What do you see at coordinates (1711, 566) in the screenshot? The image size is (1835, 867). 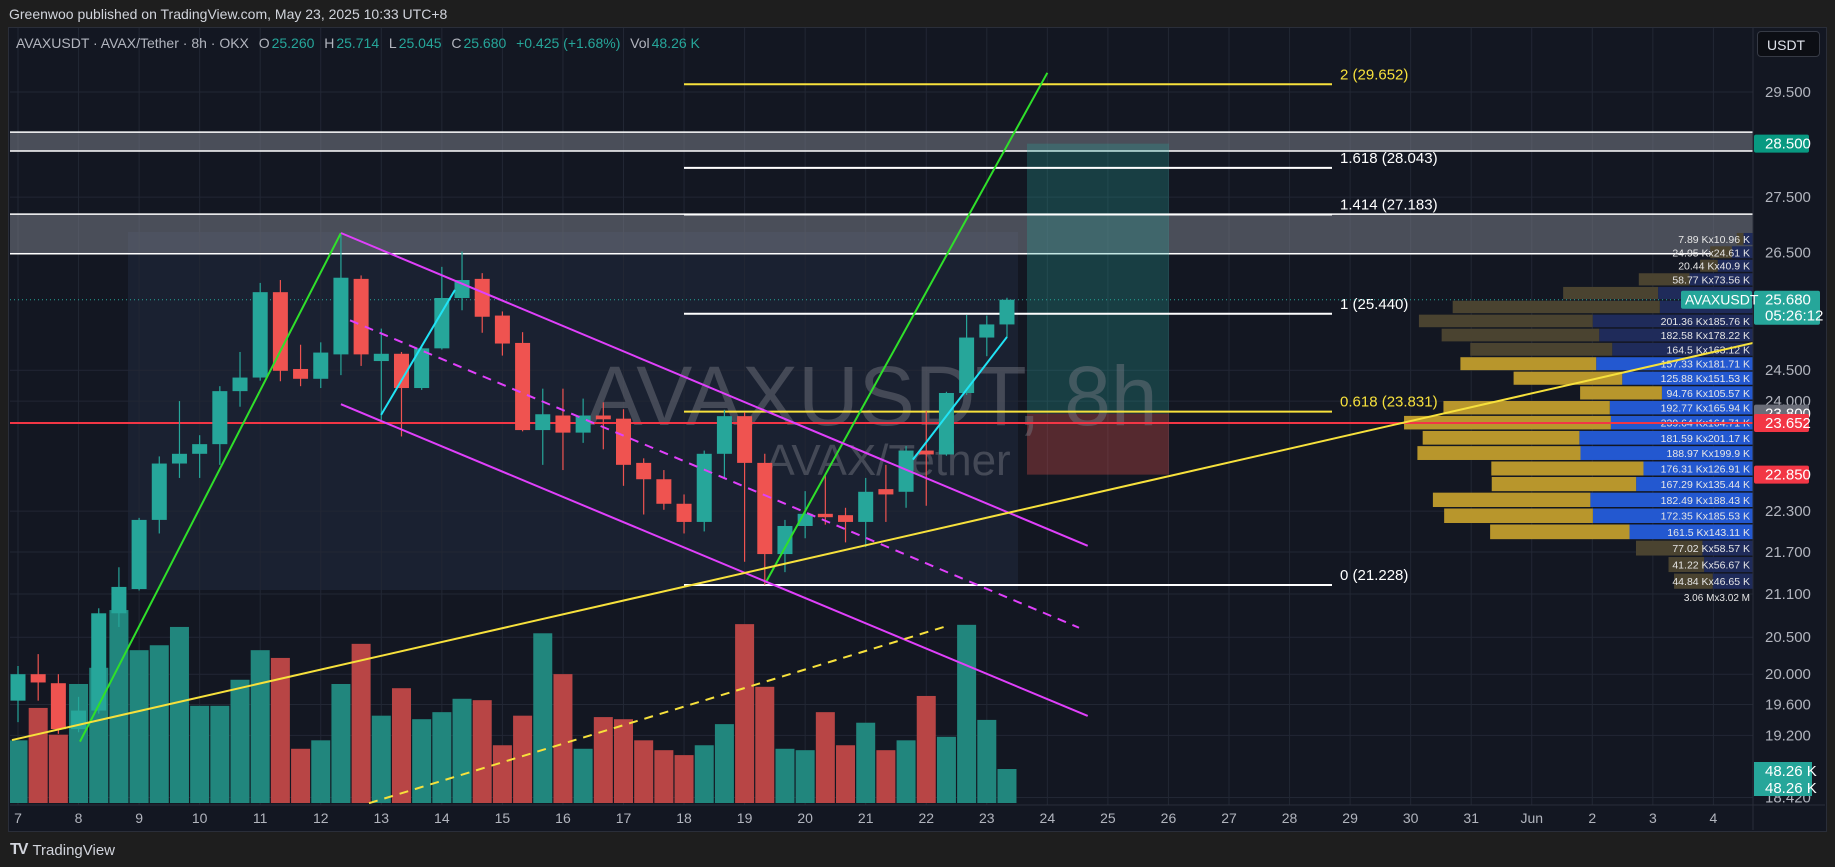 I see `volume-profile-label: 41.22 Kx56.67 K` at bounding box center [1711, 566].